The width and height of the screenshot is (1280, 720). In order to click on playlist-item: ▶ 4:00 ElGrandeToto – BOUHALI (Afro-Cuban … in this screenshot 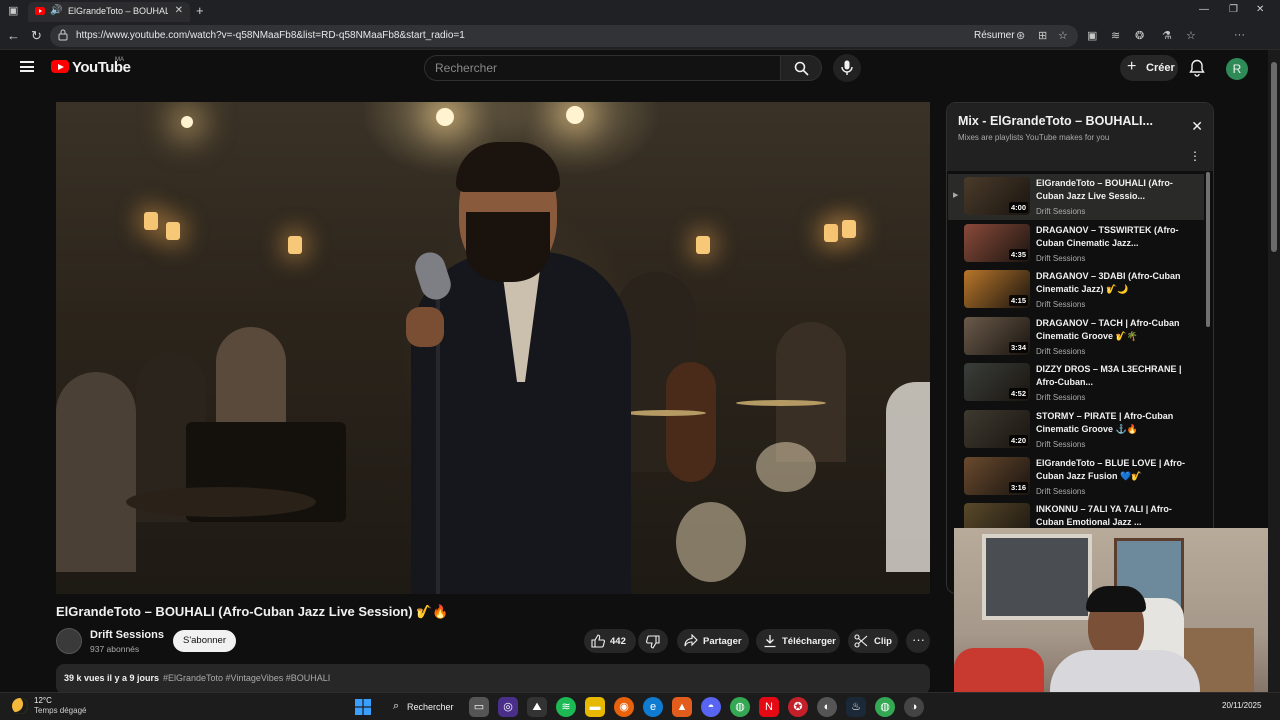, I will do `click(1076, 197)`.